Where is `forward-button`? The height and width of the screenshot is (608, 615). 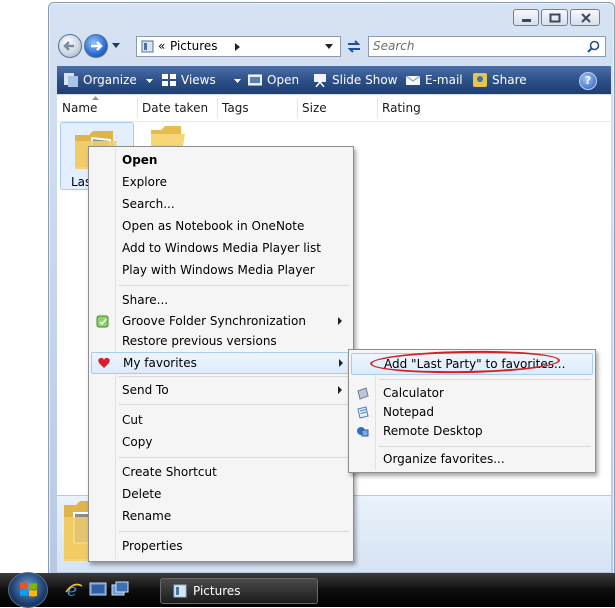 forward-button is located at coordinates (96, 46).